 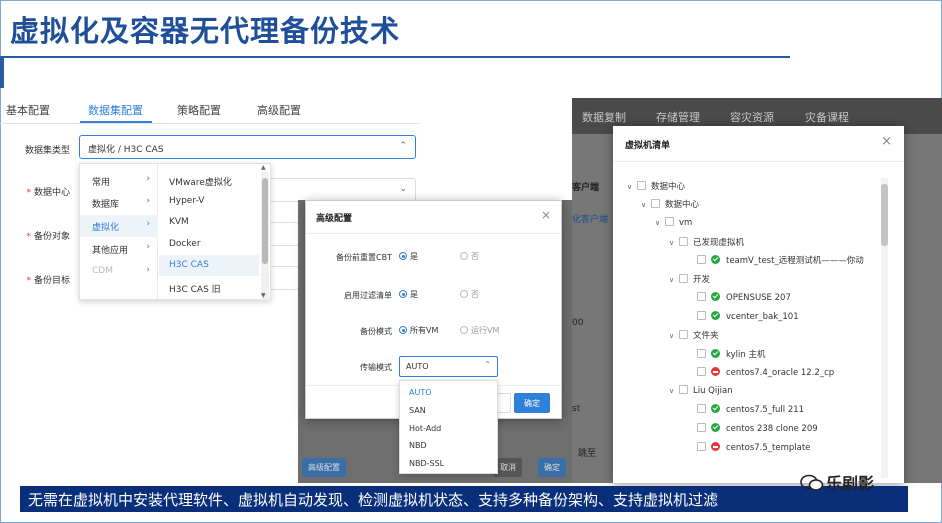 I want to click on tab-dataset: 数据集配置, so click(x=115, y=110).